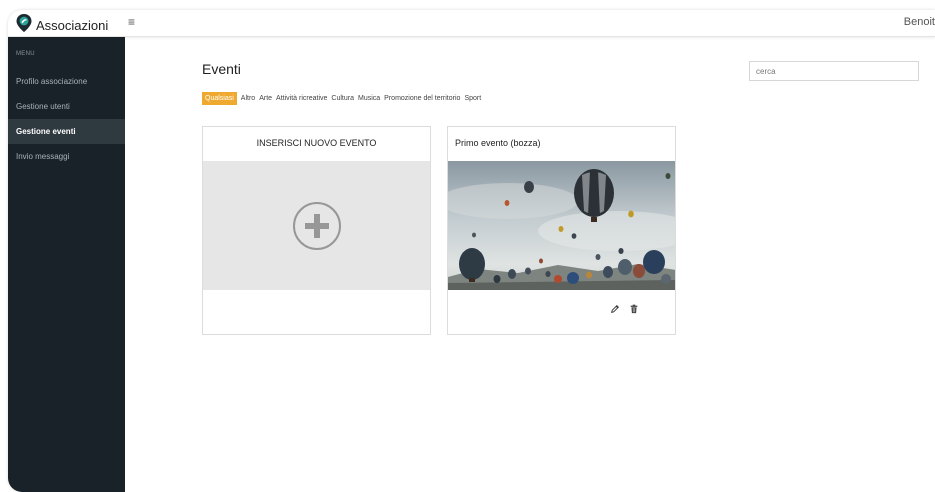 The width and height of the screenshot is (935, 492). Describe the element at coordinates (248, 98) in the screenshot. I see `filter-altro: Altro` at that location.